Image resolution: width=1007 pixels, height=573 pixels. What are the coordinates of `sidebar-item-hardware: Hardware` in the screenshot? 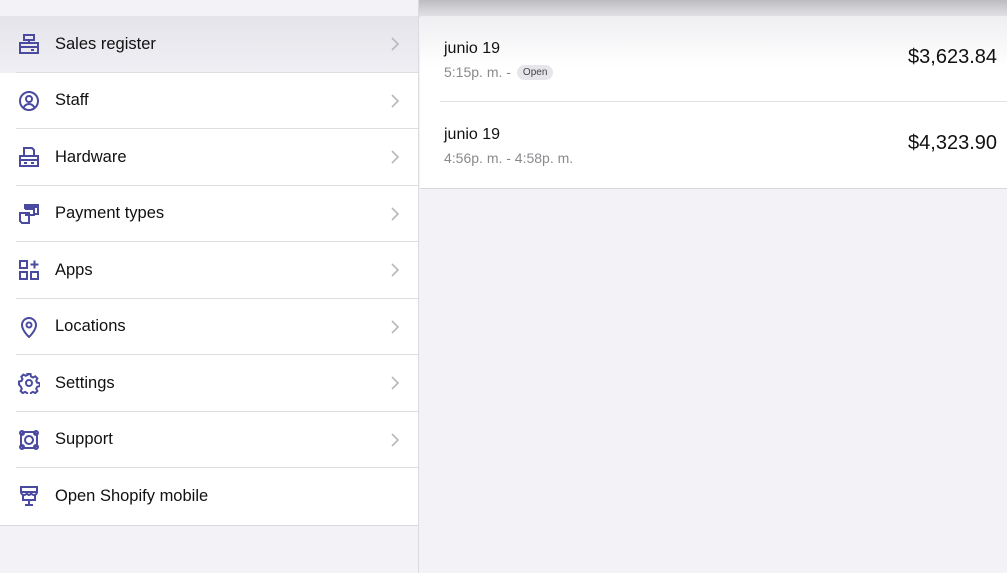 It's located at (209, 157).